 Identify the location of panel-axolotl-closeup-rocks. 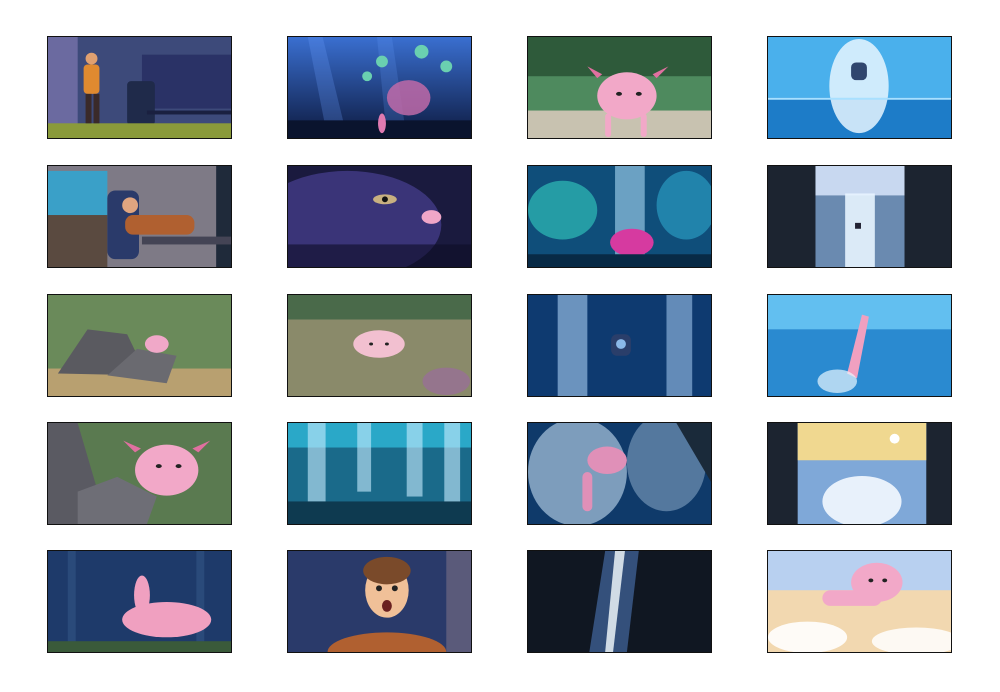
(139, 473).